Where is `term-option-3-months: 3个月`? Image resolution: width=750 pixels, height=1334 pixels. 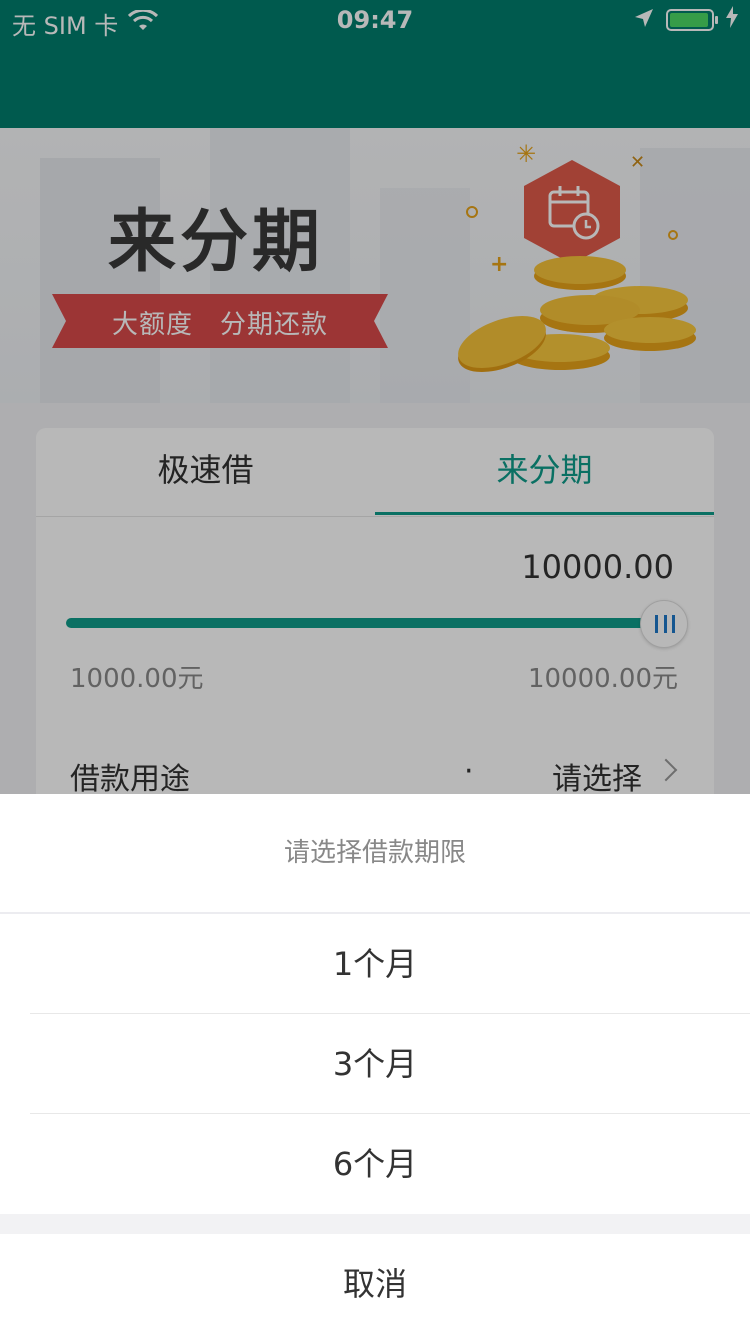 term-option-3-months: 3个月 is located at coordinates (375, 1064).